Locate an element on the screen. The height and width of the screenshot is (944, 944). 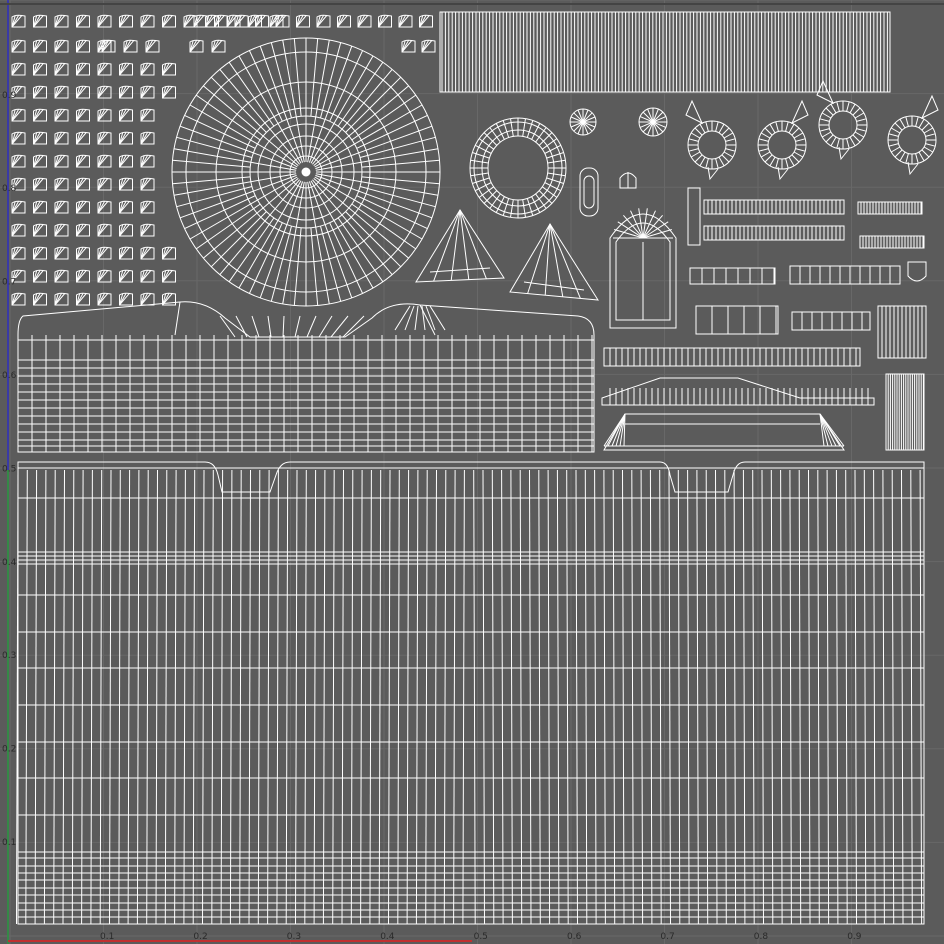
v-axis-label: 0.1 is located at coordinates (9, 843).